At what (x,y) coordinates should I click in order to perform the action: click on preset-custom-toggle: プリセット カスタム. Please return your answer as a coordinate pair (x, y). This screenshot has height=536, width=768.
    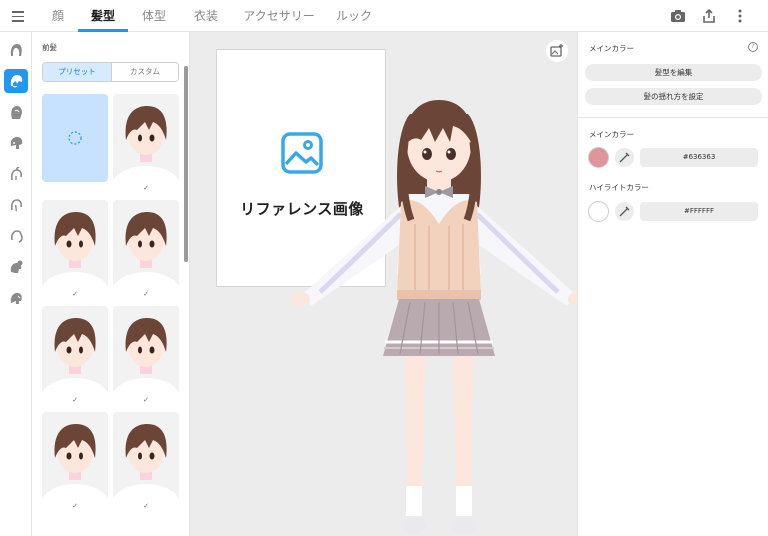
    Looking at the image, I should click on (110, 72).